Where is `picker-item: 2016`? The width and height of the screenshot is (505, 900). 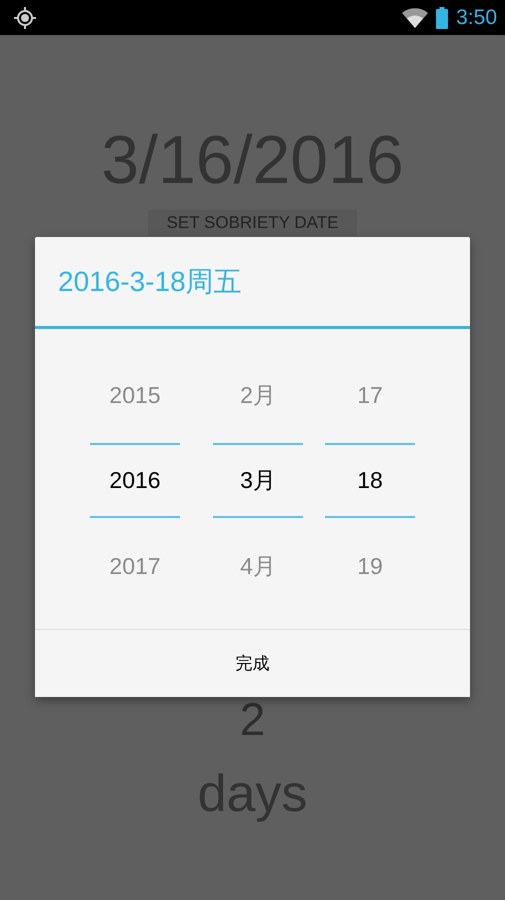
picker-item: 2016 is located at coordinates (135, 480).